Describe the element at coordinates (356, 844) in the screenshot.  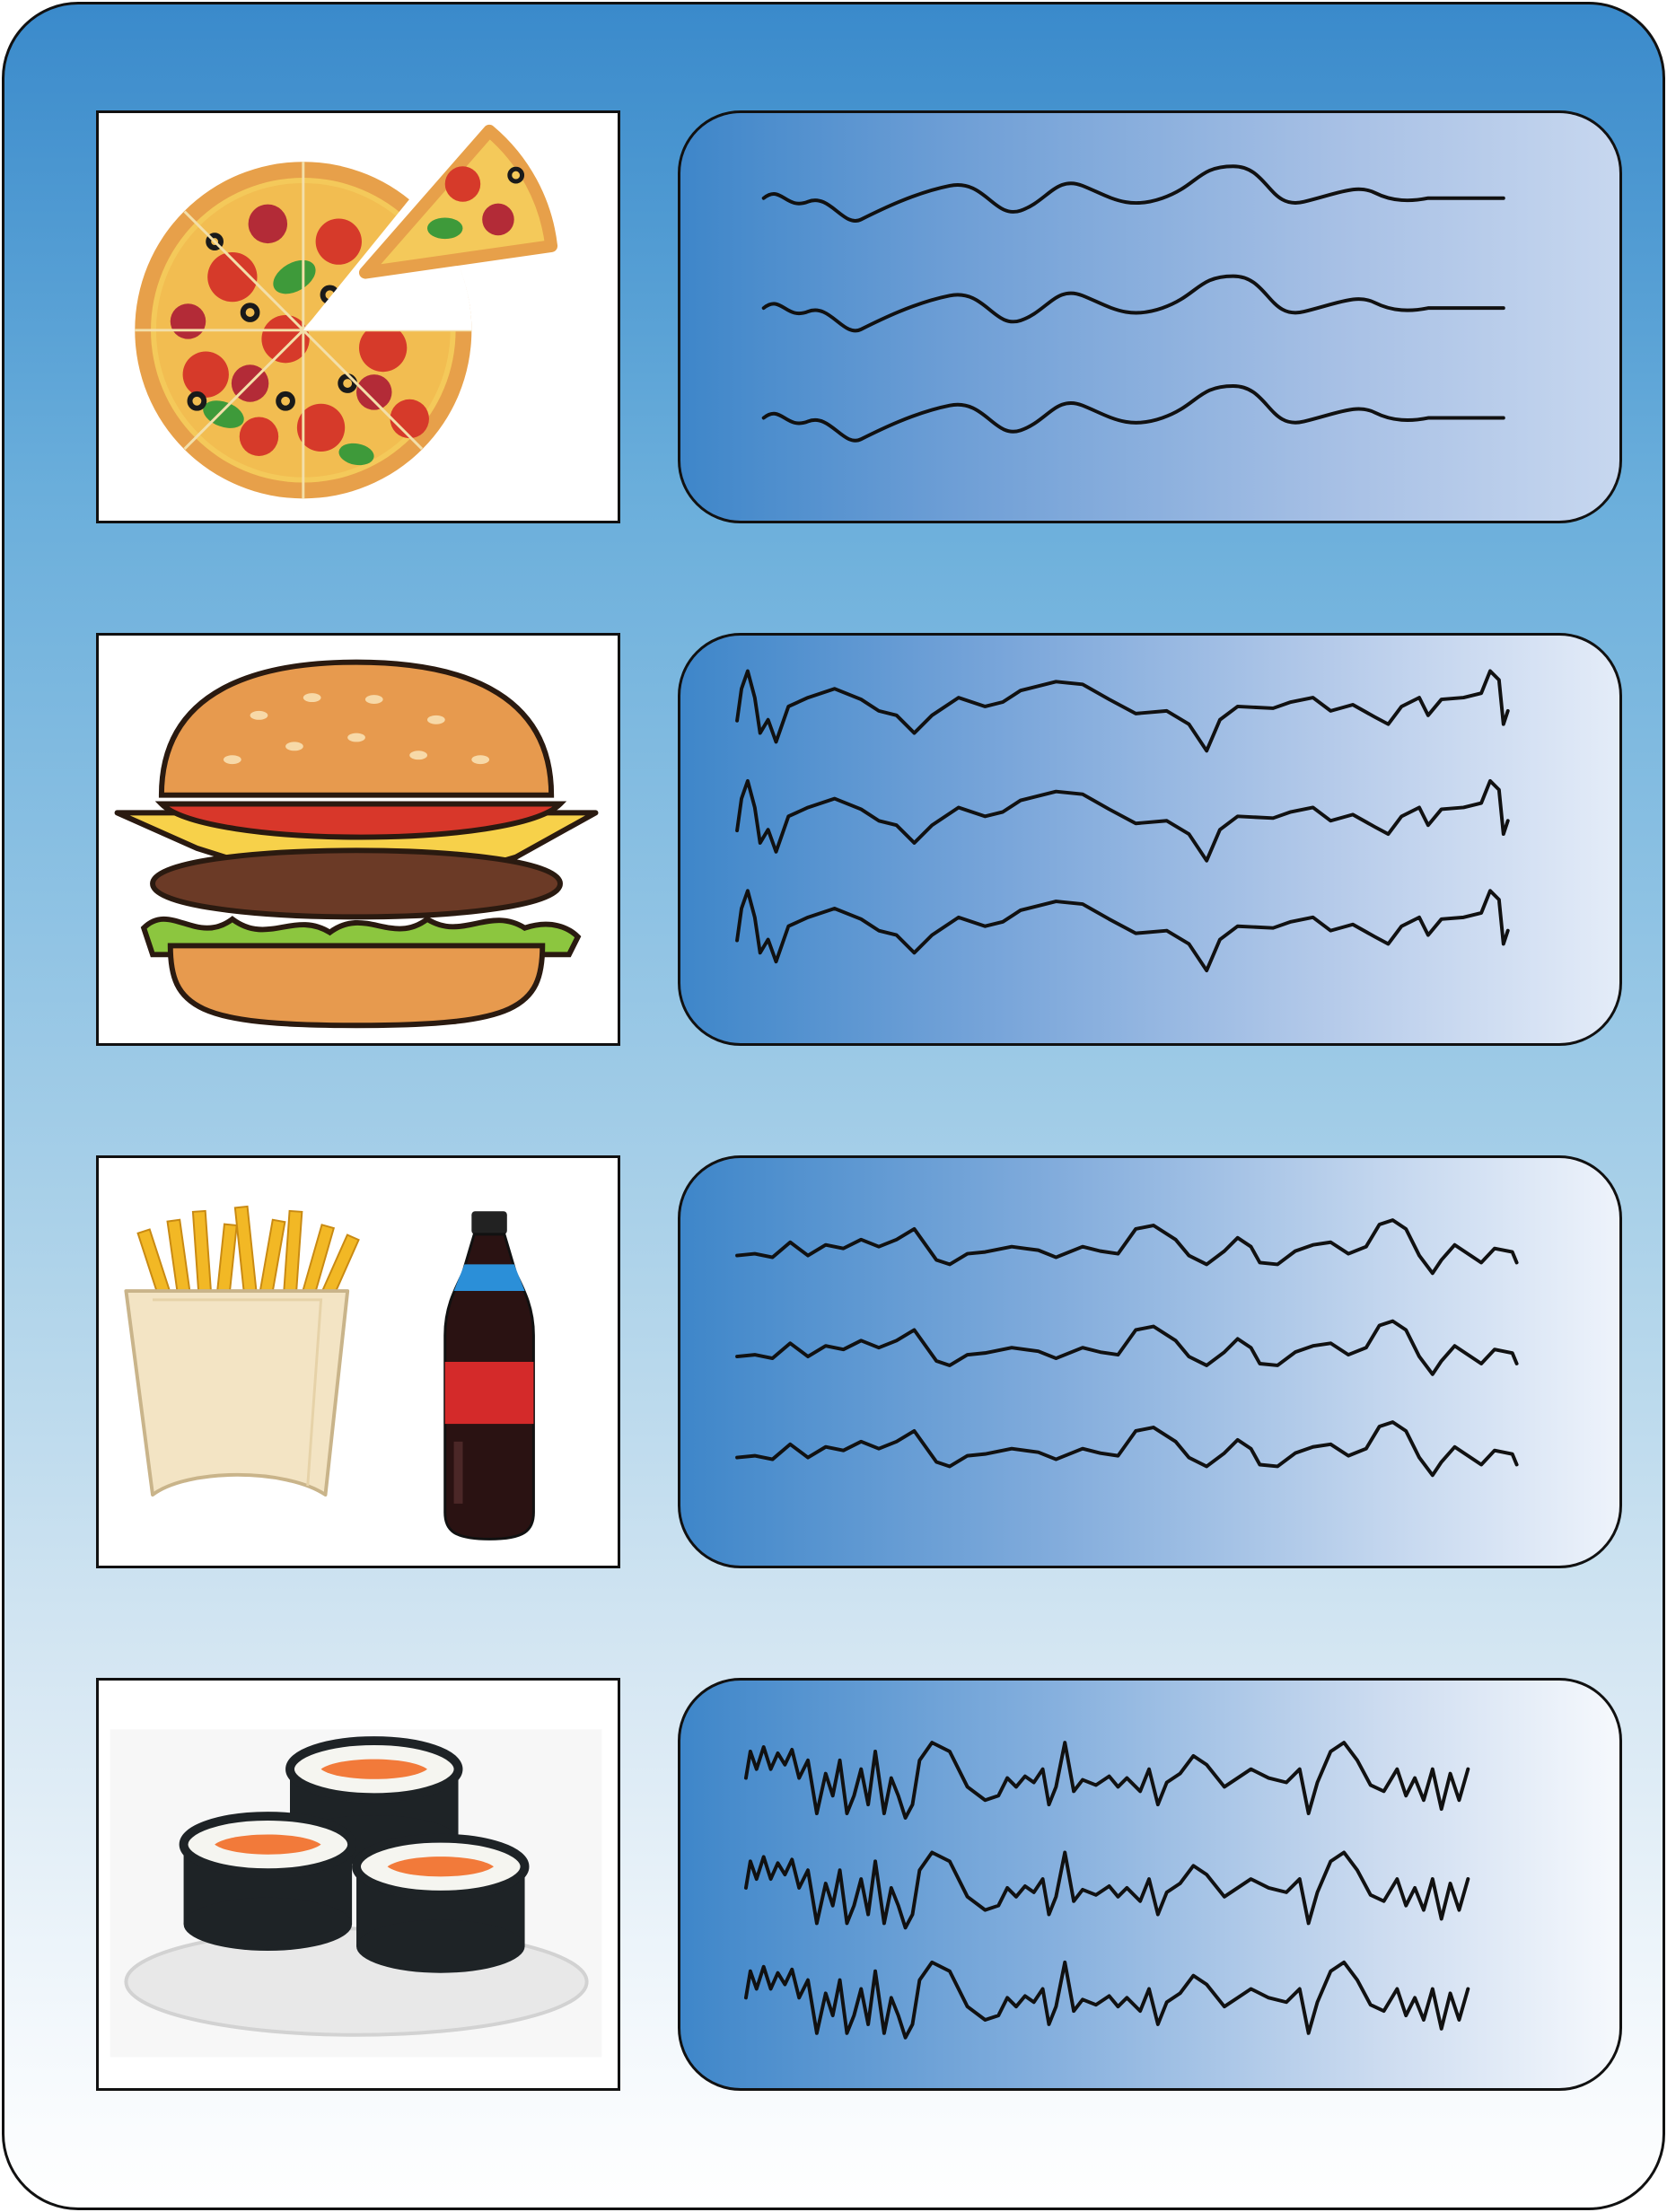
I see `burger-icon` at that location.